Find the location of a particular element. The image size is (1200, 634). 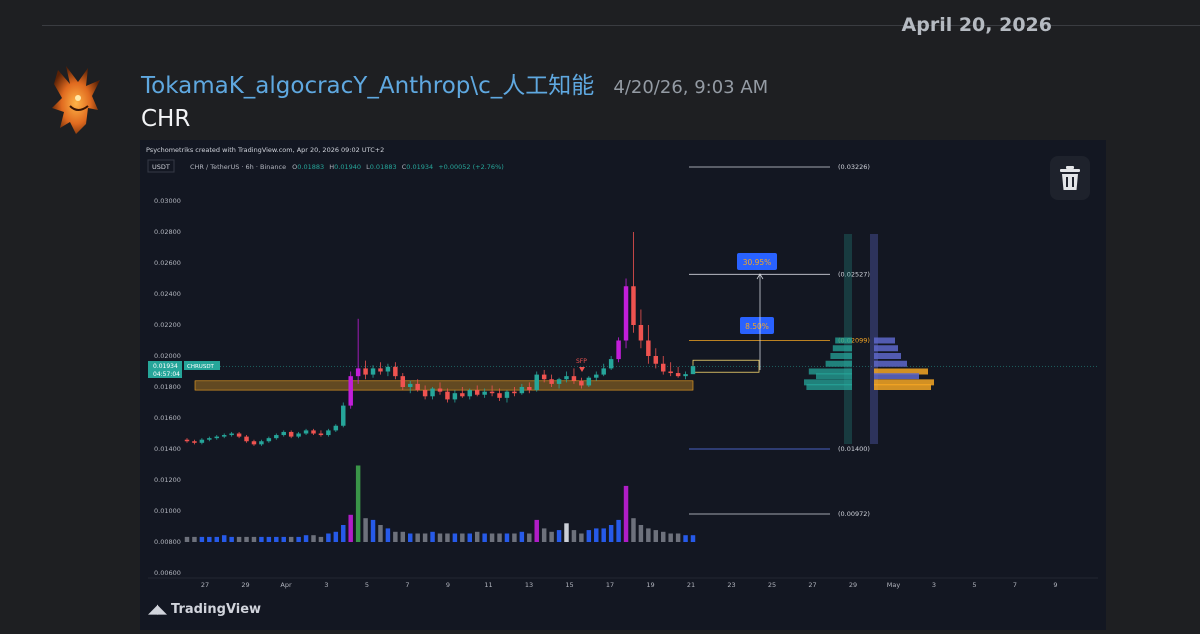

y-axis-label: 0.02400 is located at coordinates (167, 294).